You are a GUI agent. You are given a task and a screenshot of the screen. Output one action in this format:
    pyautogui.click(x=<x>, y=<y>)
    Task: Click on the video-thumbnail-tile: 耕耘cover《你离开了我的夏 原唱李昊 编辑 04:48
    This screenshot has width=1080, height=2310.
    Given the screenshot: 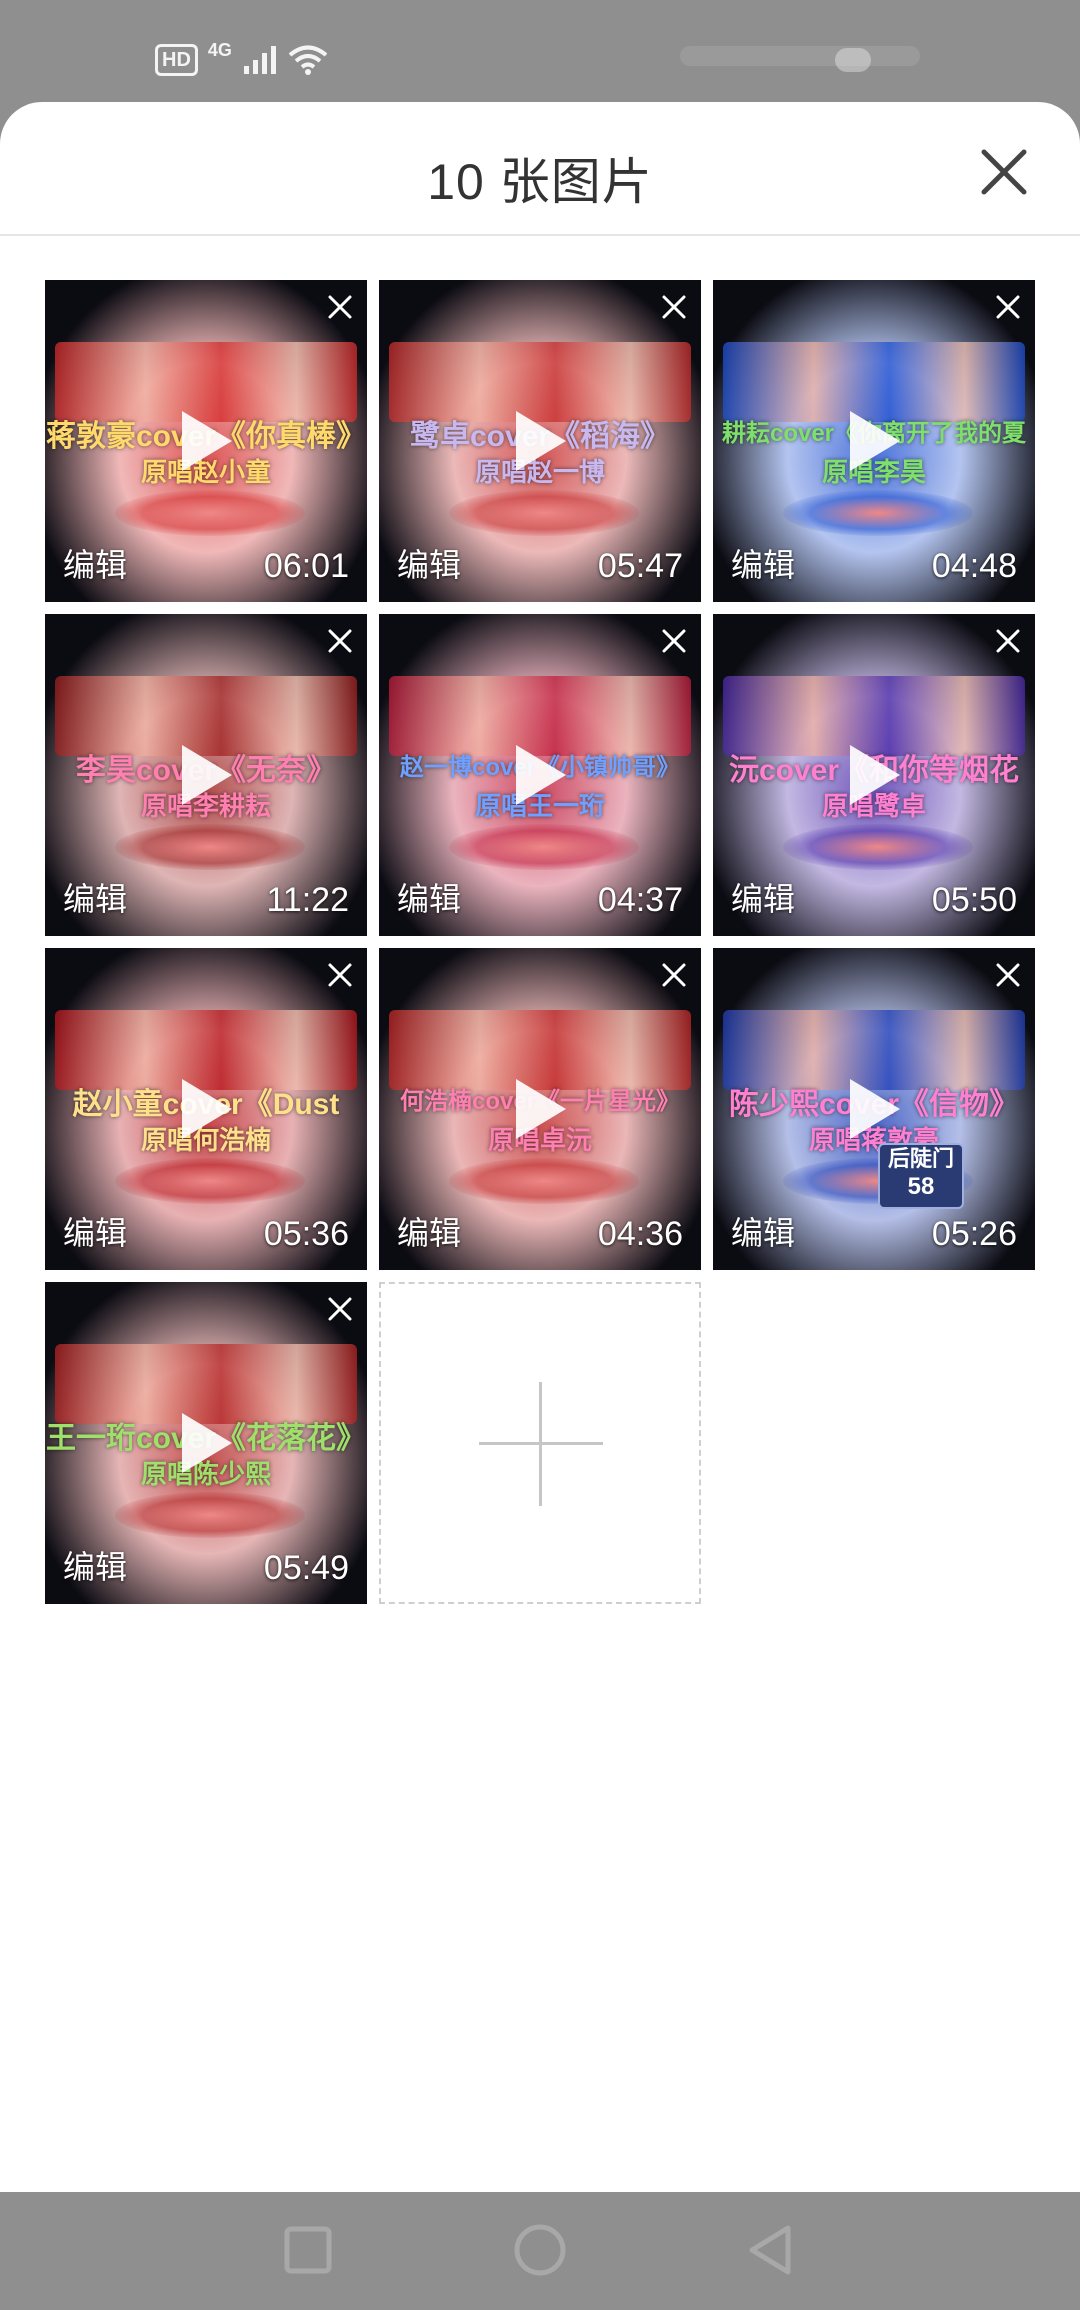 What is the action you would take?
    pyautogui.click(x=874, y=441)
    